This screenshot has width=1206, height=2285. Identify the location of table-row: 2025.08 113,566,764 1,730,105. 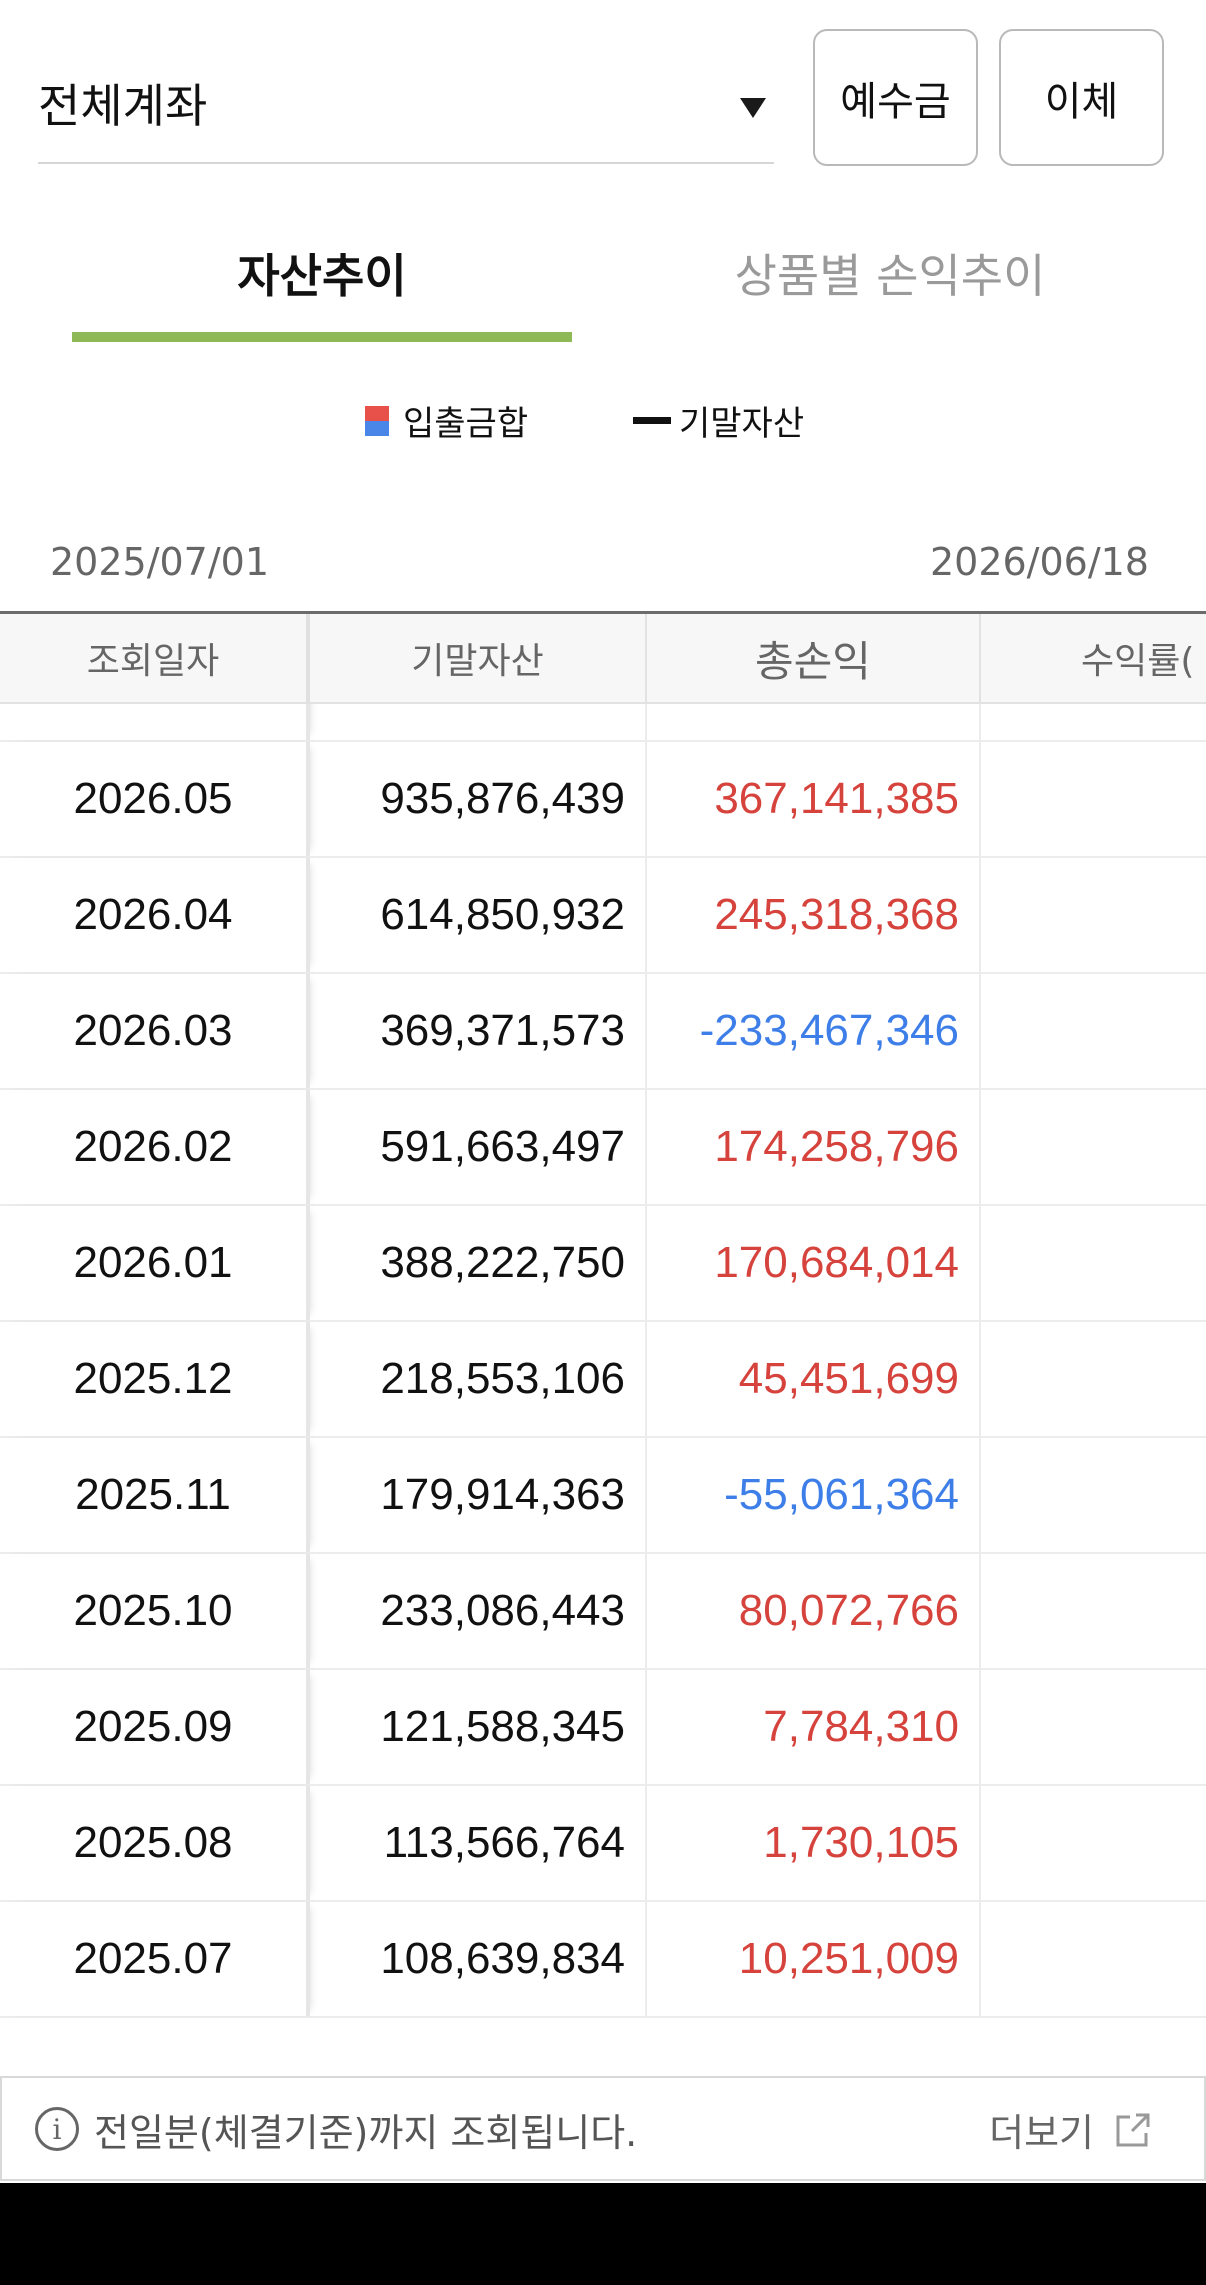
(603, 1844).